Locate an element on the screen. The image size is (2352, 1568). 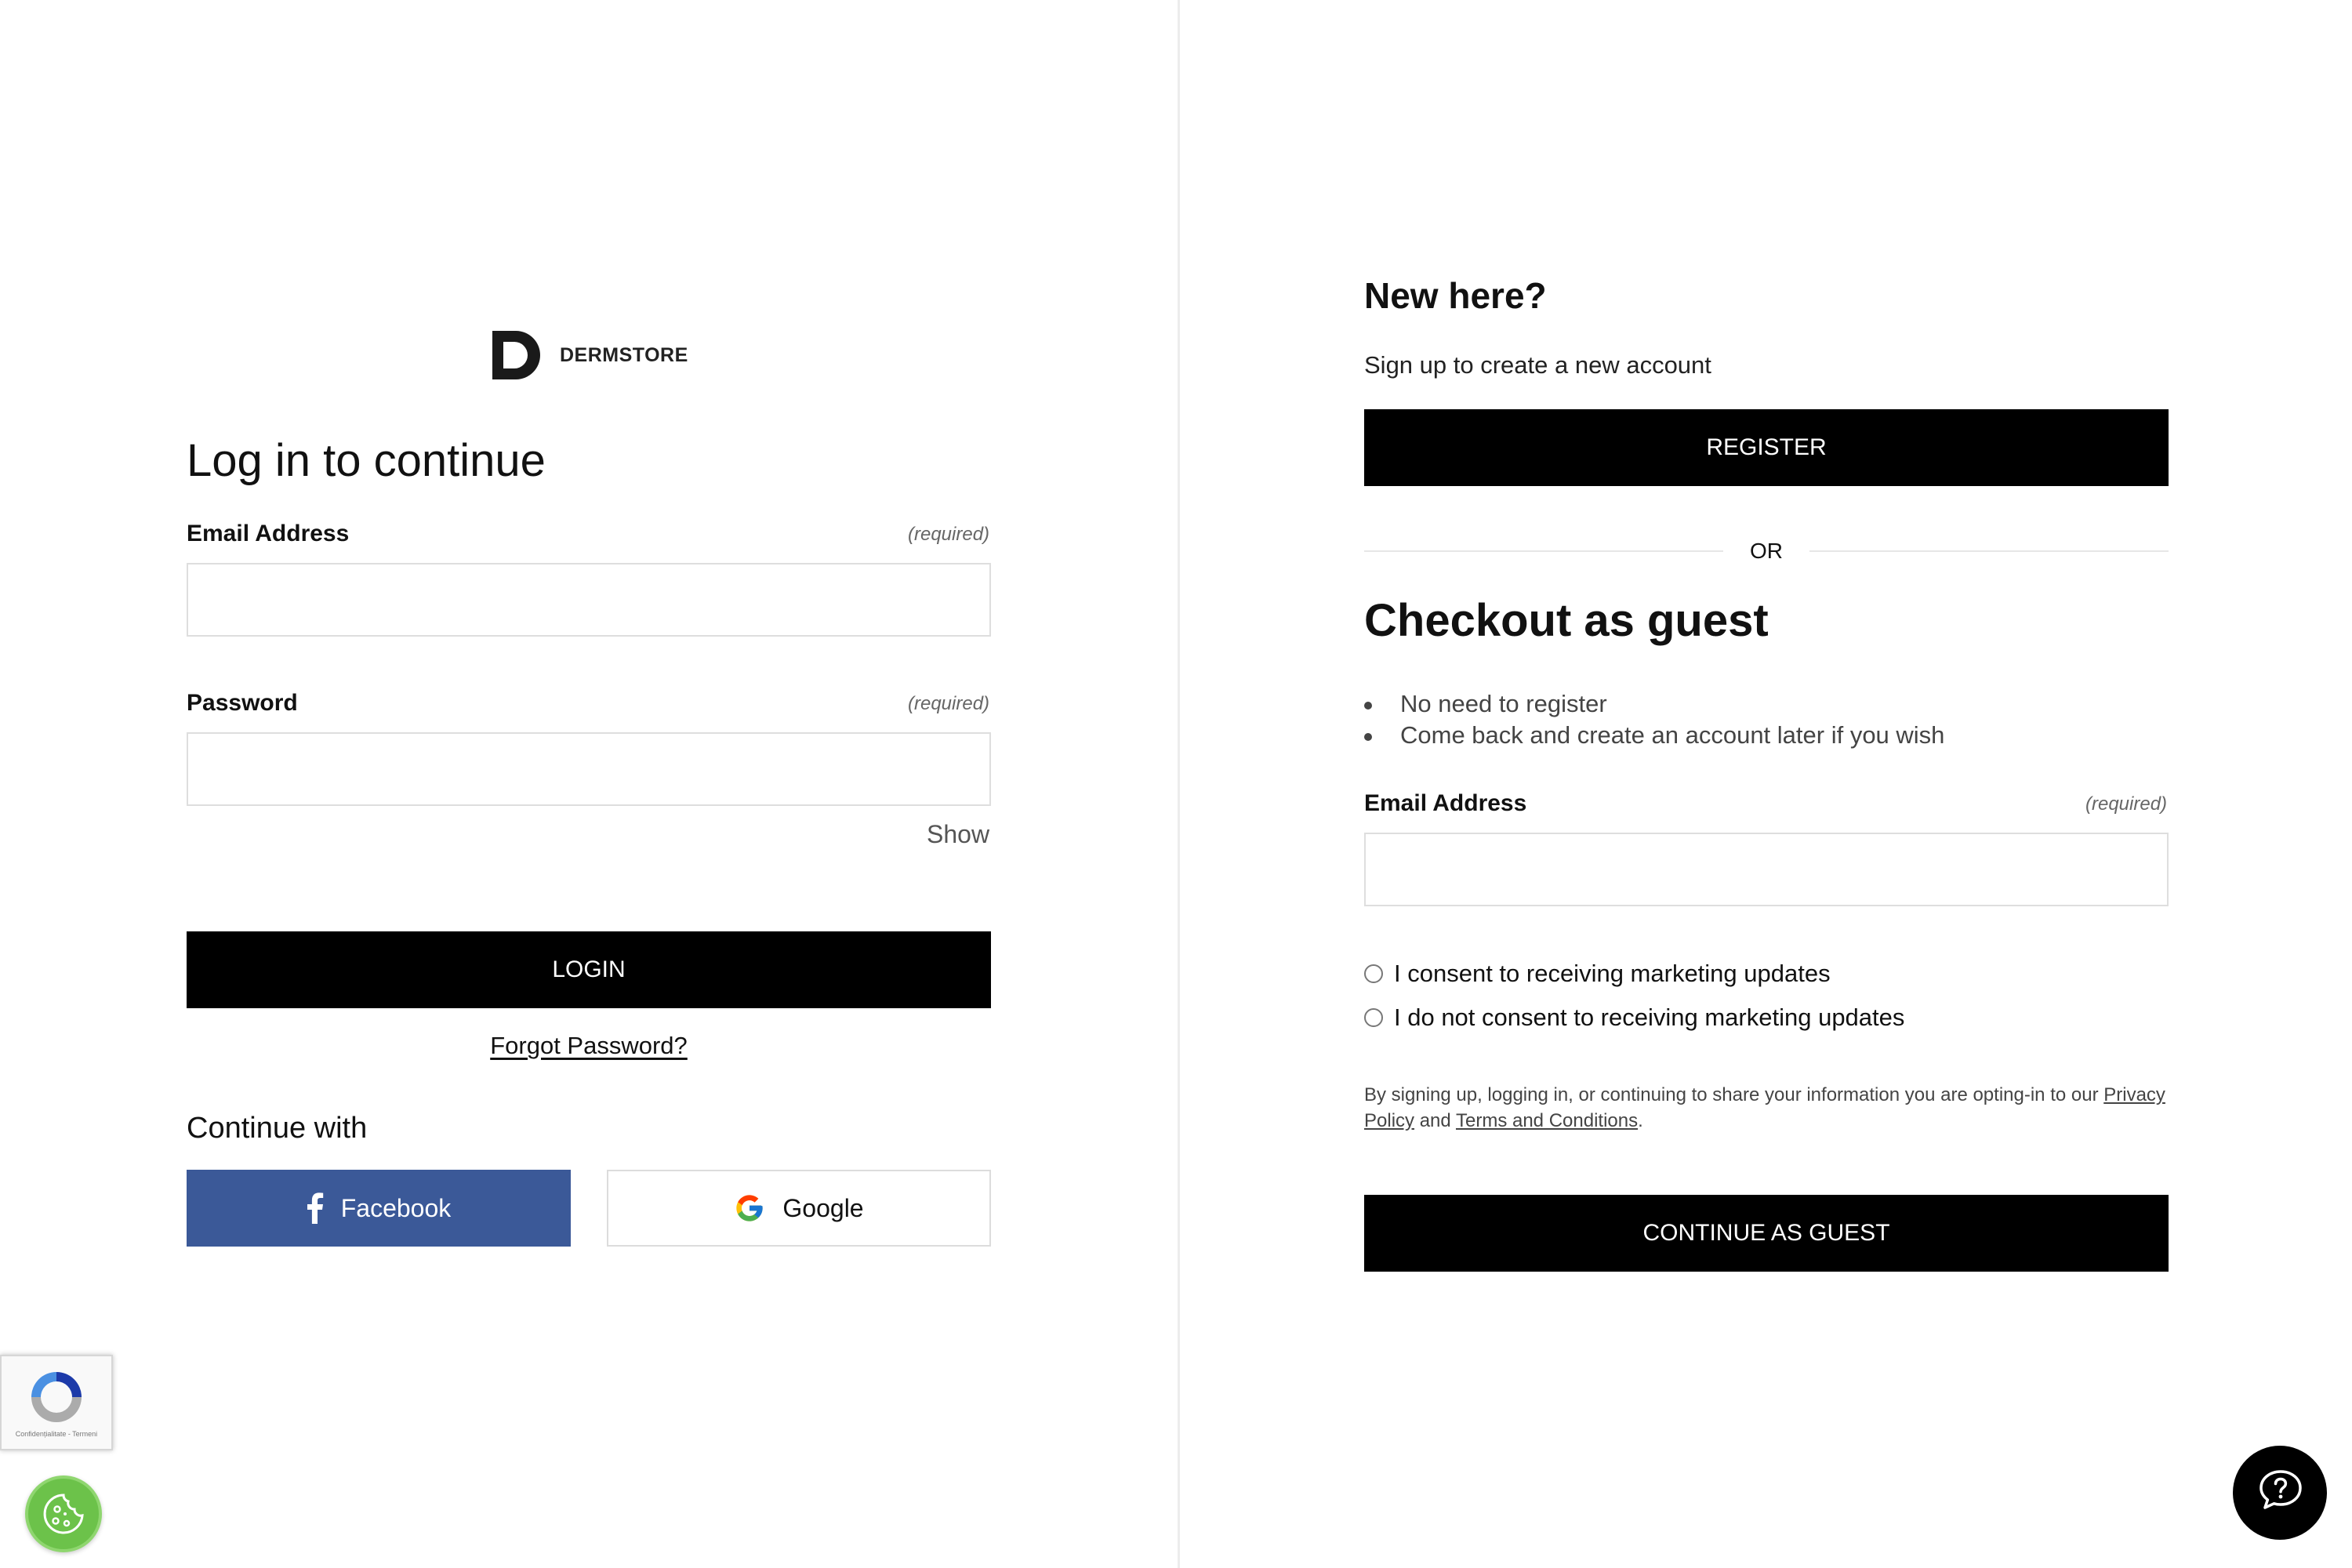
consent-yes-radio is located at coordinates (1373, 973).